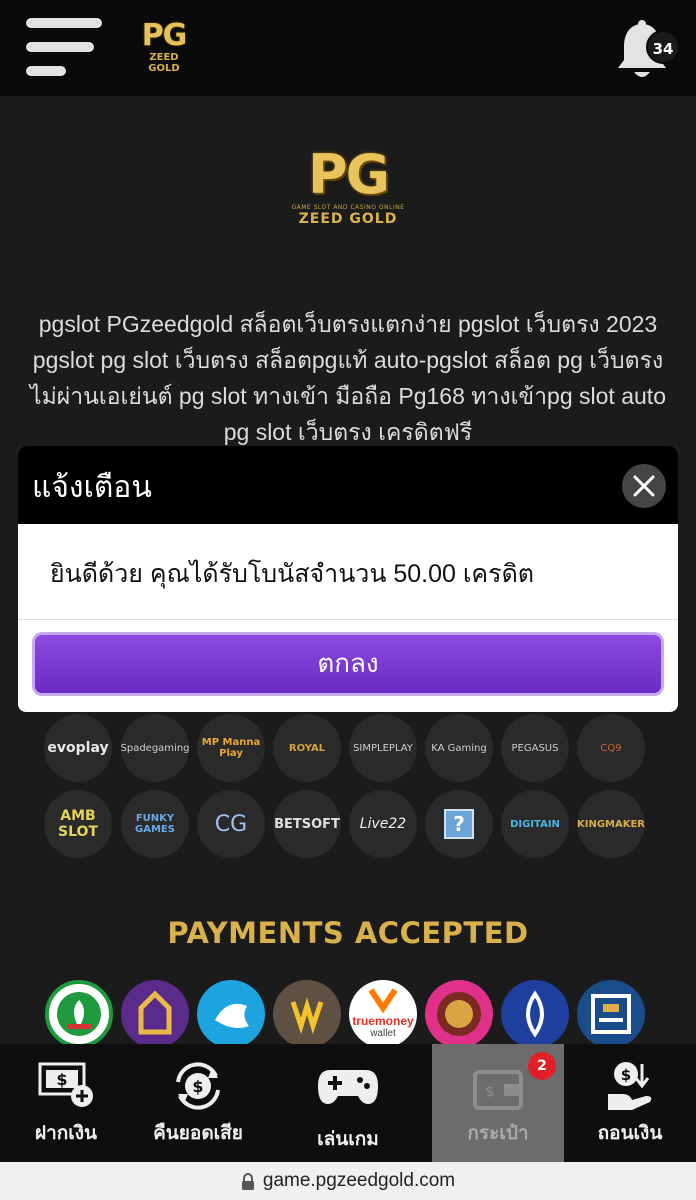 The height and width of the screenshot is (1200, 696). What do you see at coordinates (66, 1133) in the screenshot?
I see `nav-deposit-label: ฝากเงิน` at bounding box center [66, 1133].